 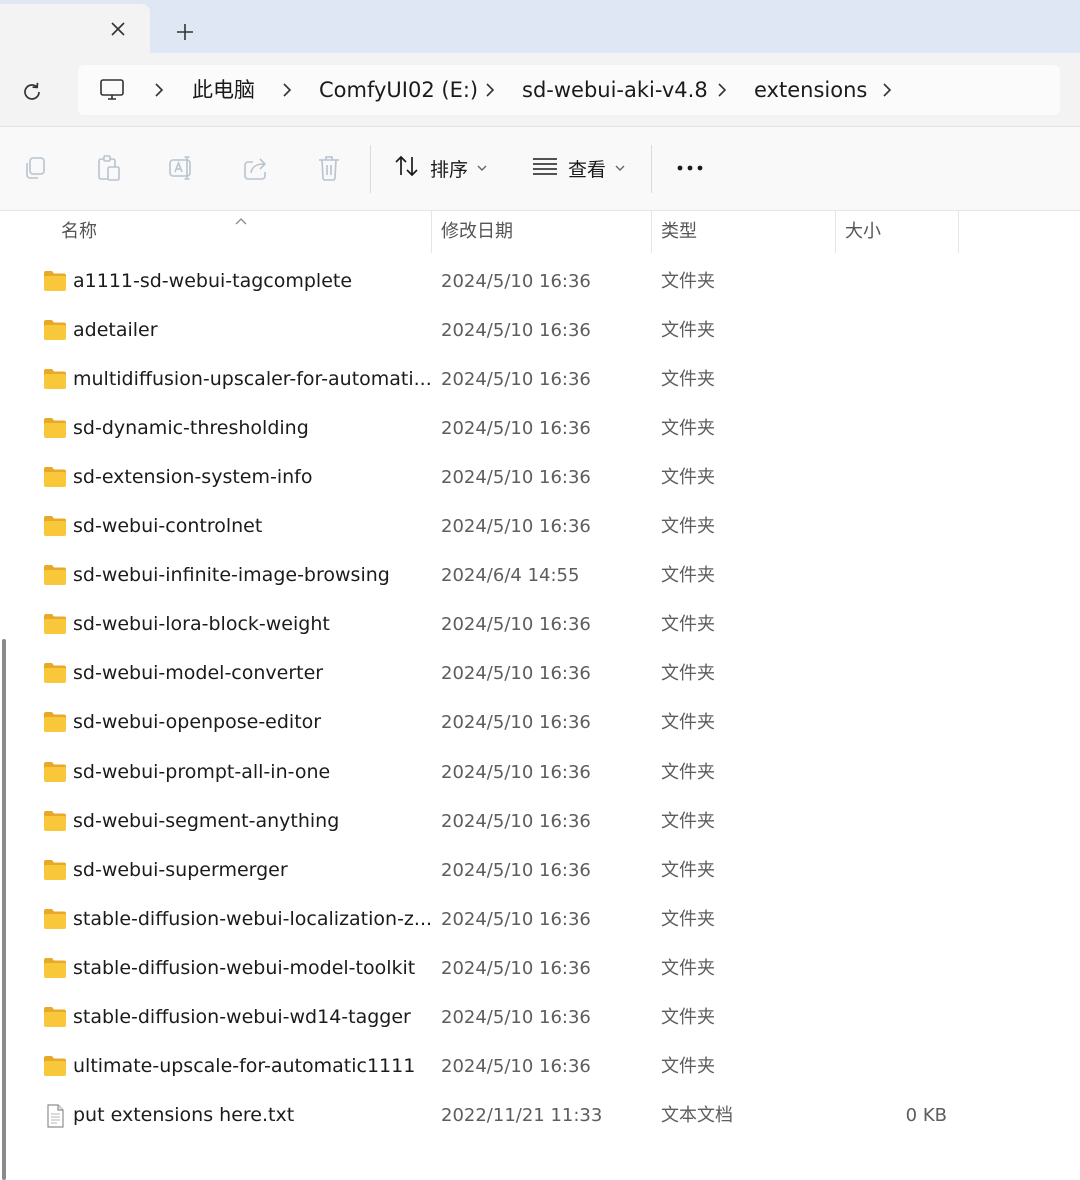 I want to click on file-name: sd-webui-segment-anything, so click(x=206, y=820).